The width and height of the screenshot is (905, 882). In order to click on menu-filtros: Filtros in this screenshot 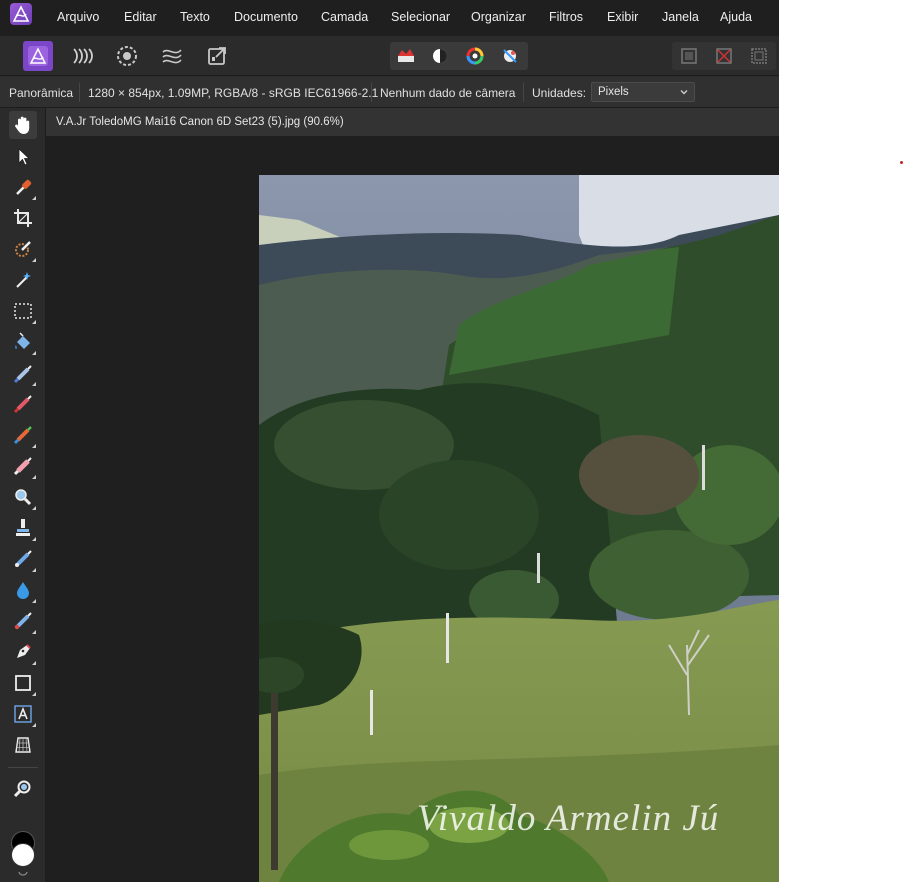, I will do `click(566, 17)`.